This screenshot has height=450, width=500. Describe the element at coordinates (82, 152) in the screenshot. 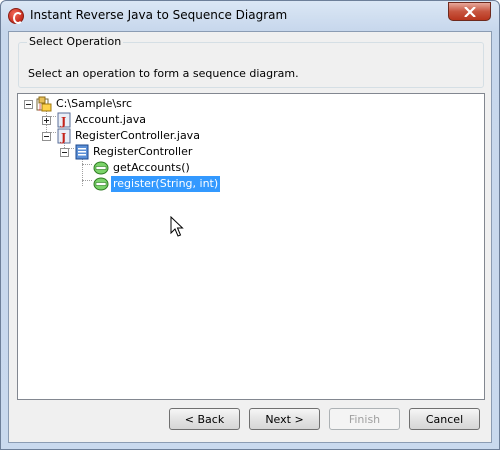

I see `class-icon` at that location.